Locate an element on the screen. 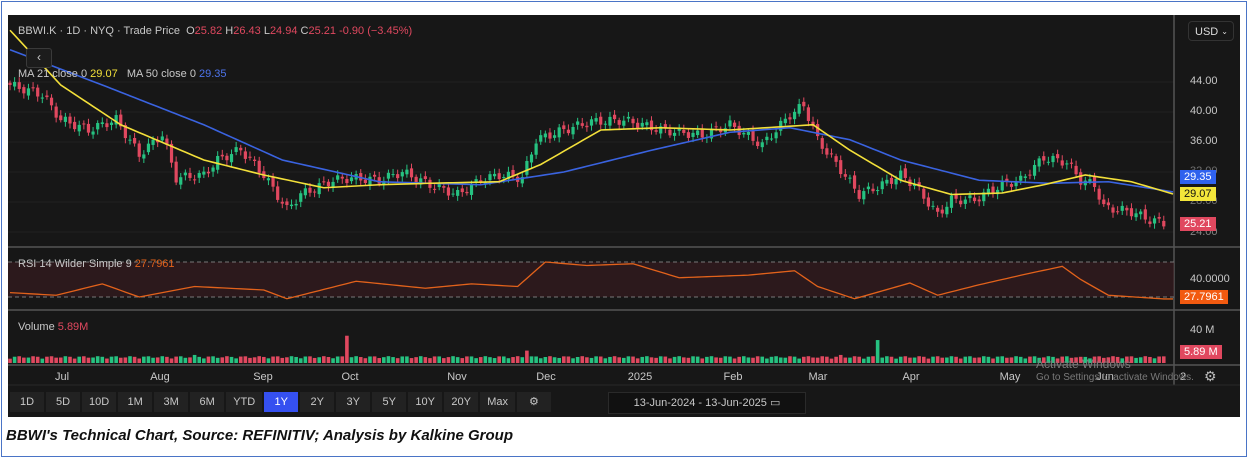 The image size is (1250, 460). range-button-3y: 3Y is located at coordinates (353, 402).